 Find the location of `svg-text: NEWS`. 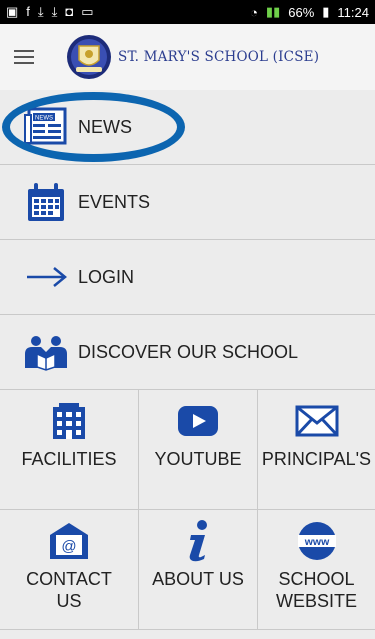

svg-text: NEWS is located at coordinates (44, 119).